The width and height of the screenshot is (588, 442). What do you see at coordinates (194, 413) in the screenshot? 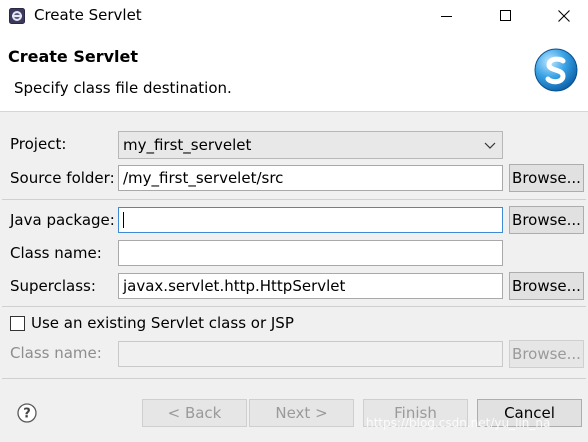
I see `back-button: < Back` at bounding box center [194, 413].